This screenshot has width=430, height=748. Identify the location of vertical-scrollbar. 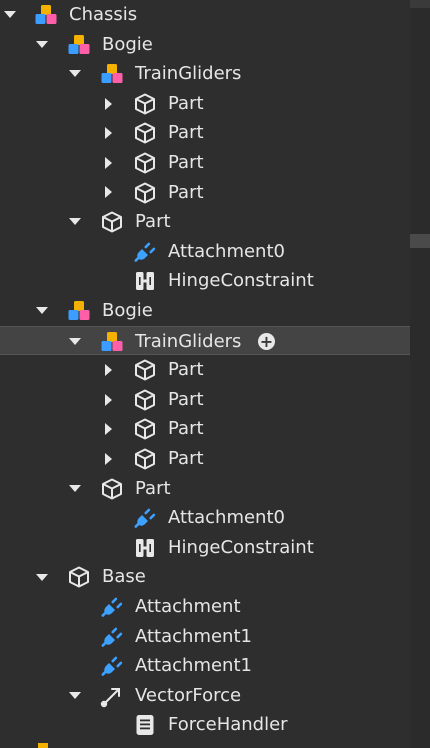
(420, 374).